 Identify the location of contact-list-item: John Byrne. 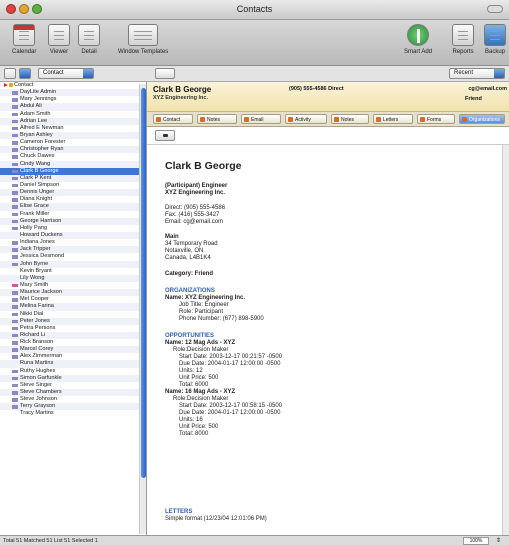
(73, 264).